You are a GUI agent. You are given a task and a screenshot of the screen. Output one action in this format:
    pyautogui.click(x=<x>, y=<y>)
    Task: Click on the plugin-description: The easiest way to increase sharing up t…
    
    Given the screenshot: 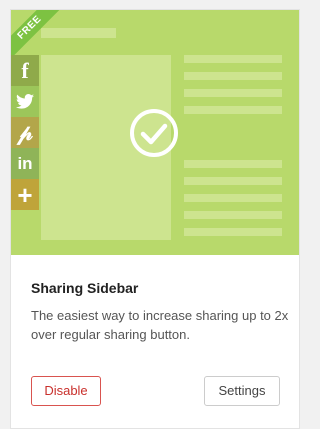 What is the action you would take?
    pyautogui.click(x=160, y=325)
    